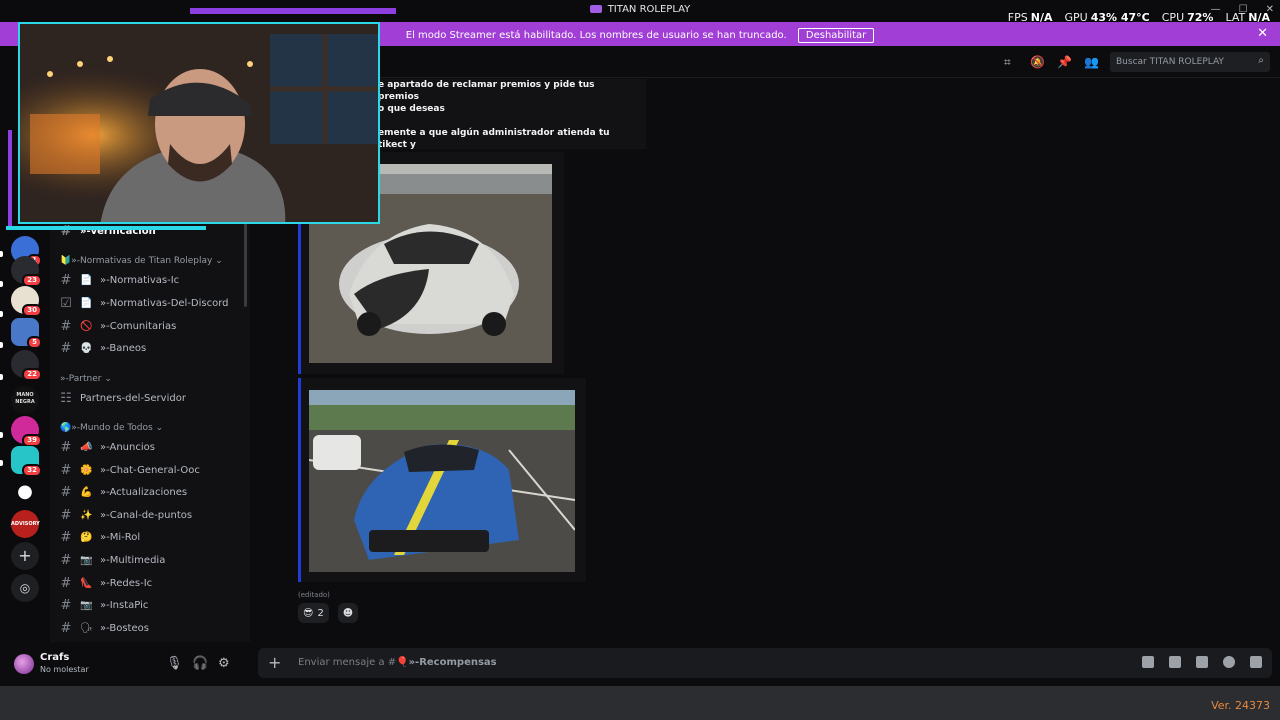  Describe the element at coordinates (26, 365) in the screenshot. I see `server-icon: 22` at that location.